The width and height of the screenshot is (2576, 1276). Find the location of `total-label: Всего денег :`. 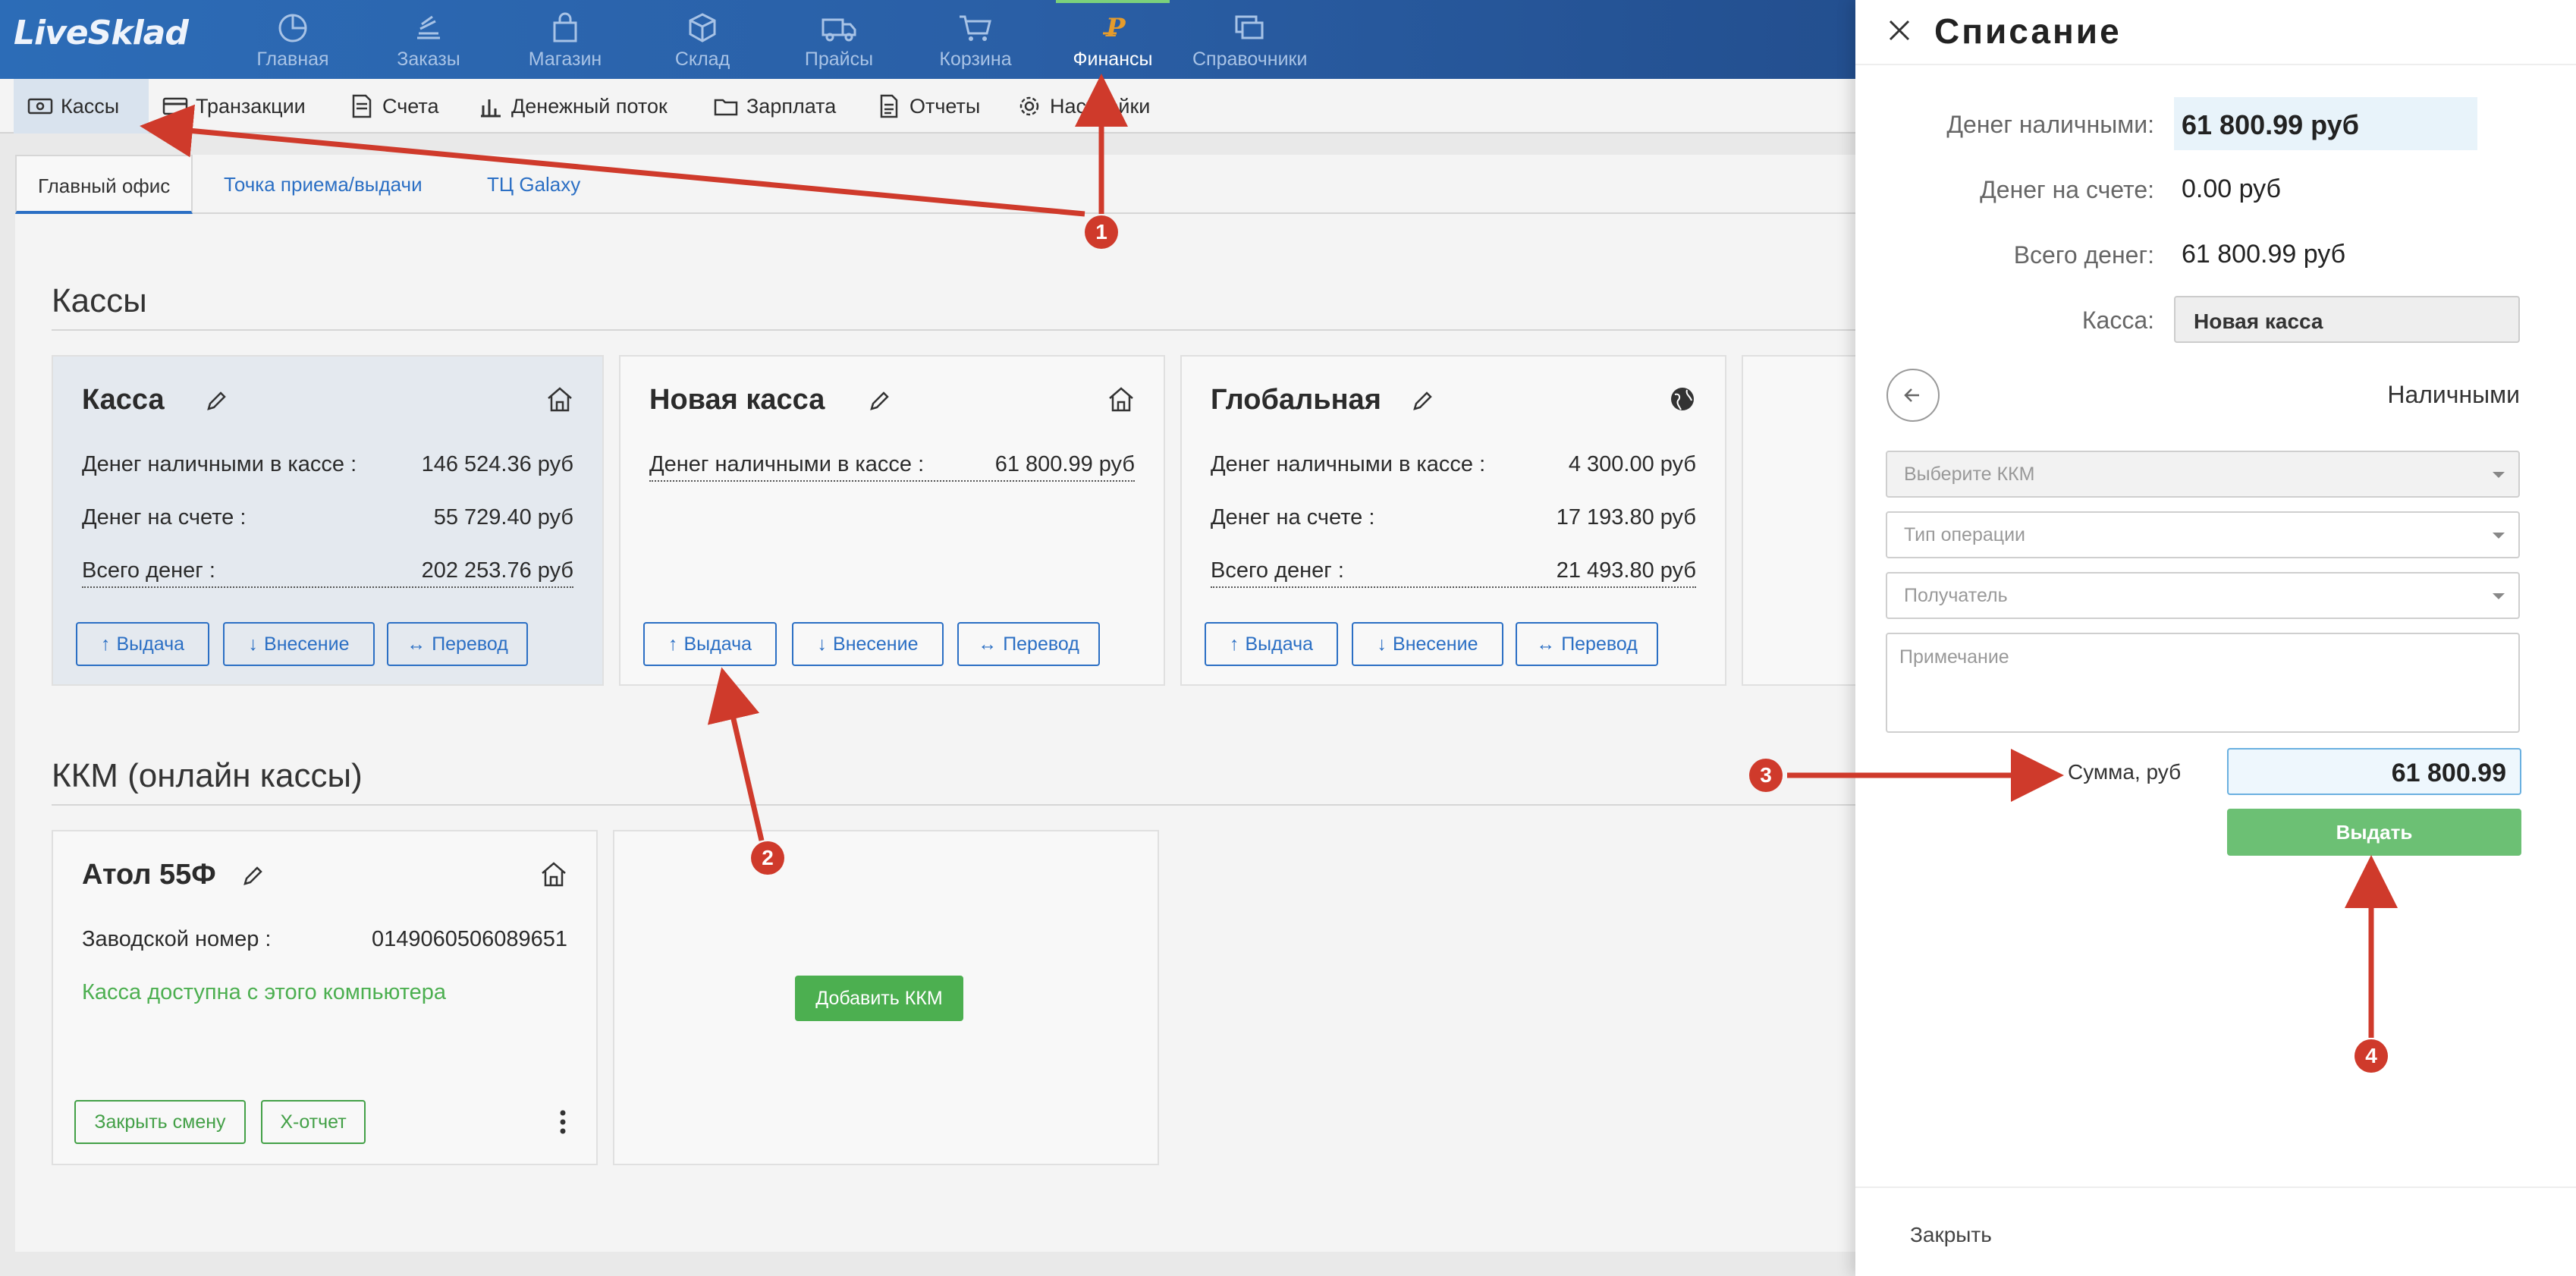

total-label: Всего денег : is located at coordinates (1277, 570).